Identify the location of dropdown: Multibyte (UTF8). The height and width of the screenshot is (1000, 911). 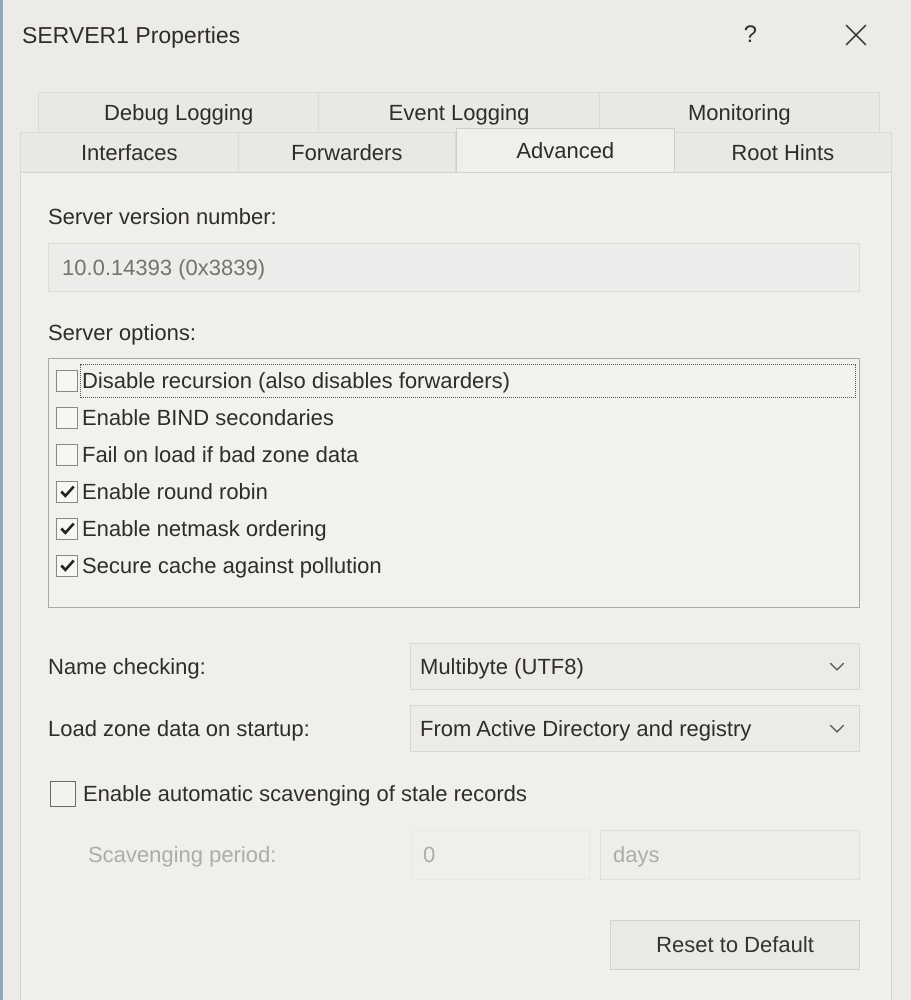
(635, 666).